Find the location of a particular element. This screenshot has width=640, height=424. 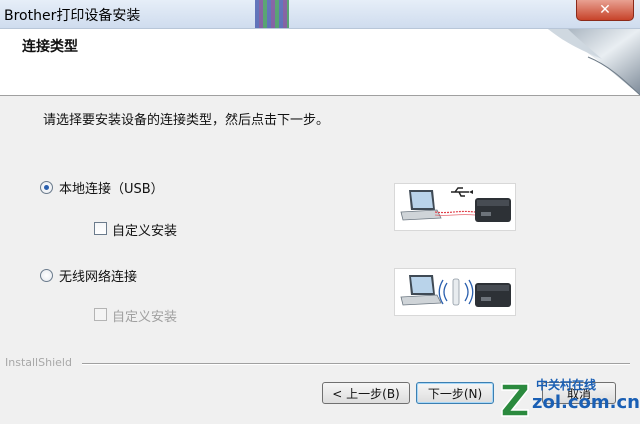

watermark-line1: 中关村在线 is located at coordinates (566, 385).